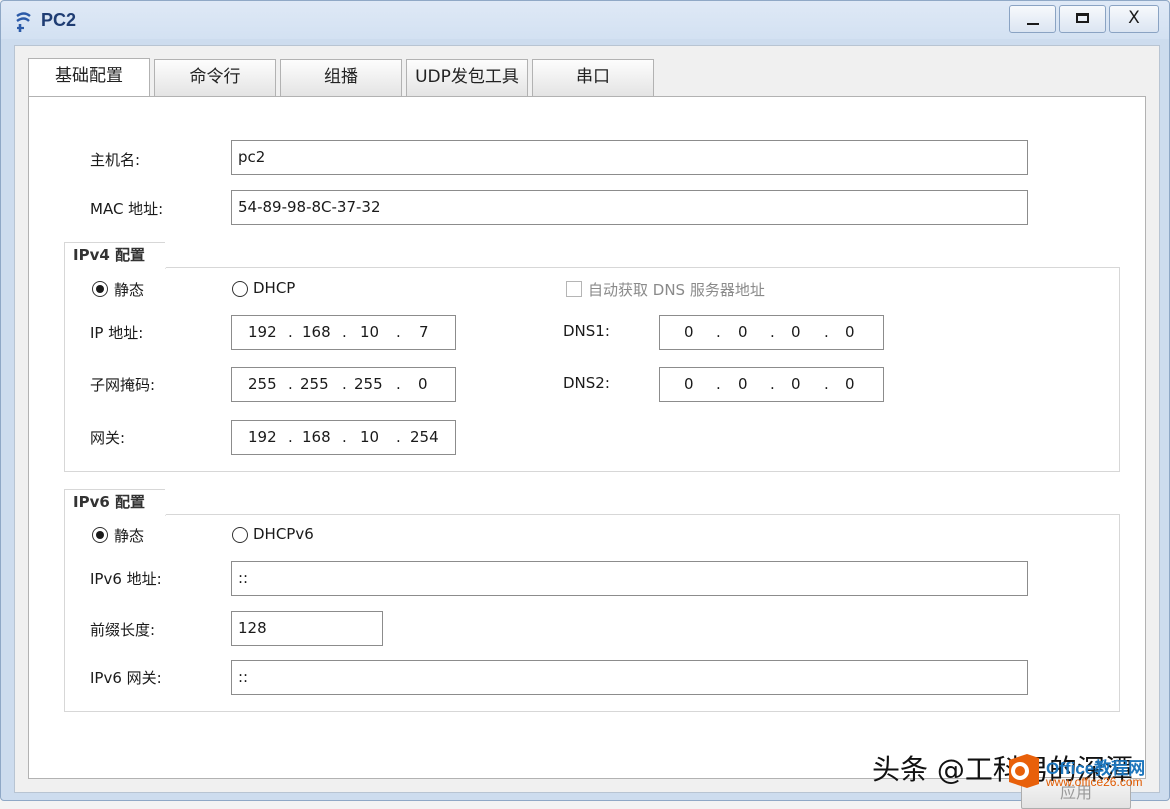  What do you see at coordinates (109, 502) in the screenshot?
I see `ipv6-group-title-text: IPv6 配置` at bounding box center [109, 502].